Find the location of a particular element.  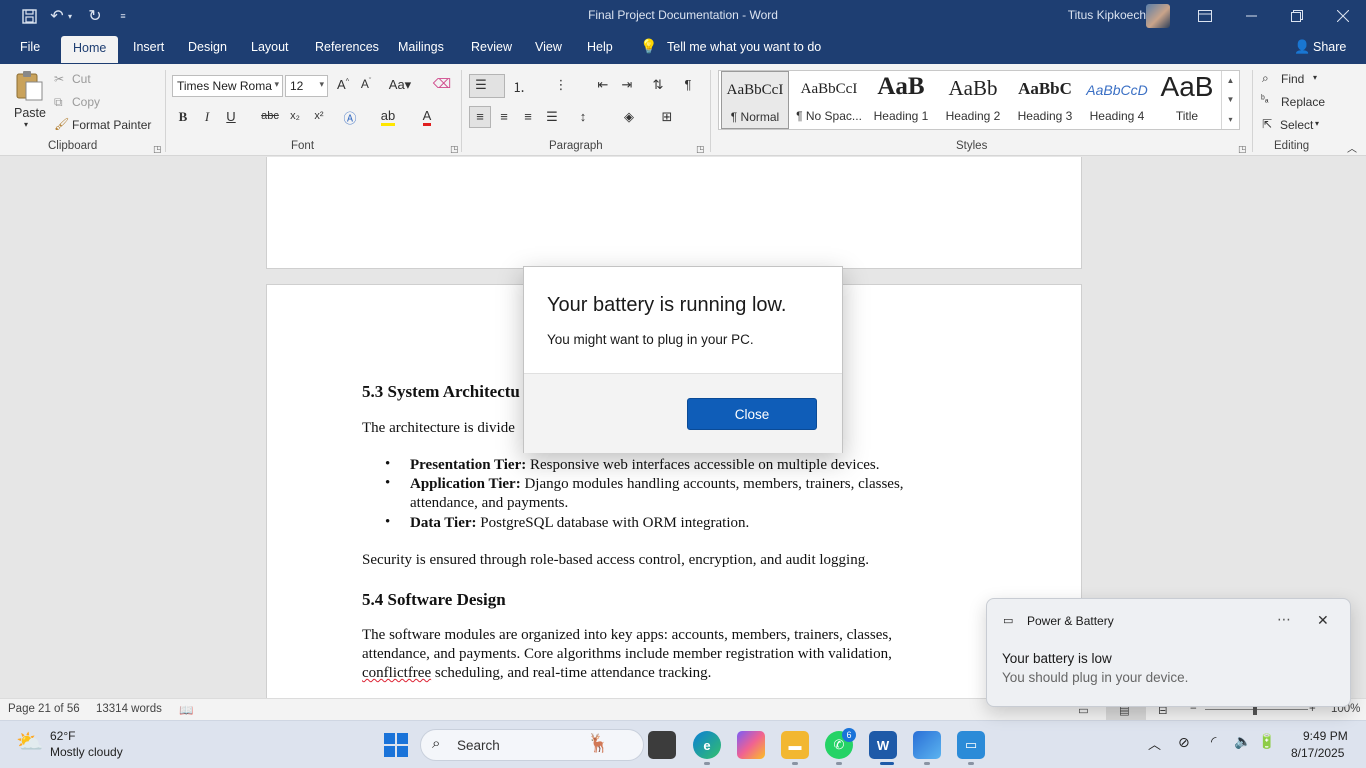

proofing-icon: 📖 is located at coordinates (186, 710).